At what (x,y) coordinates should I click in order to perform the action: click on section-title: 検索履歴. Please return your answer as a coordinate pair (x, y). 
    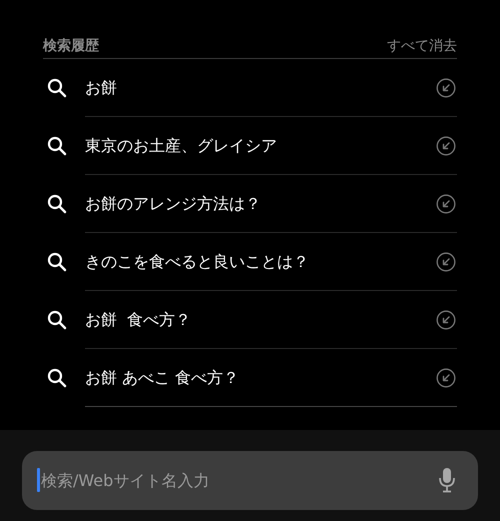
    Looking at the image, I should click on (71, 46).